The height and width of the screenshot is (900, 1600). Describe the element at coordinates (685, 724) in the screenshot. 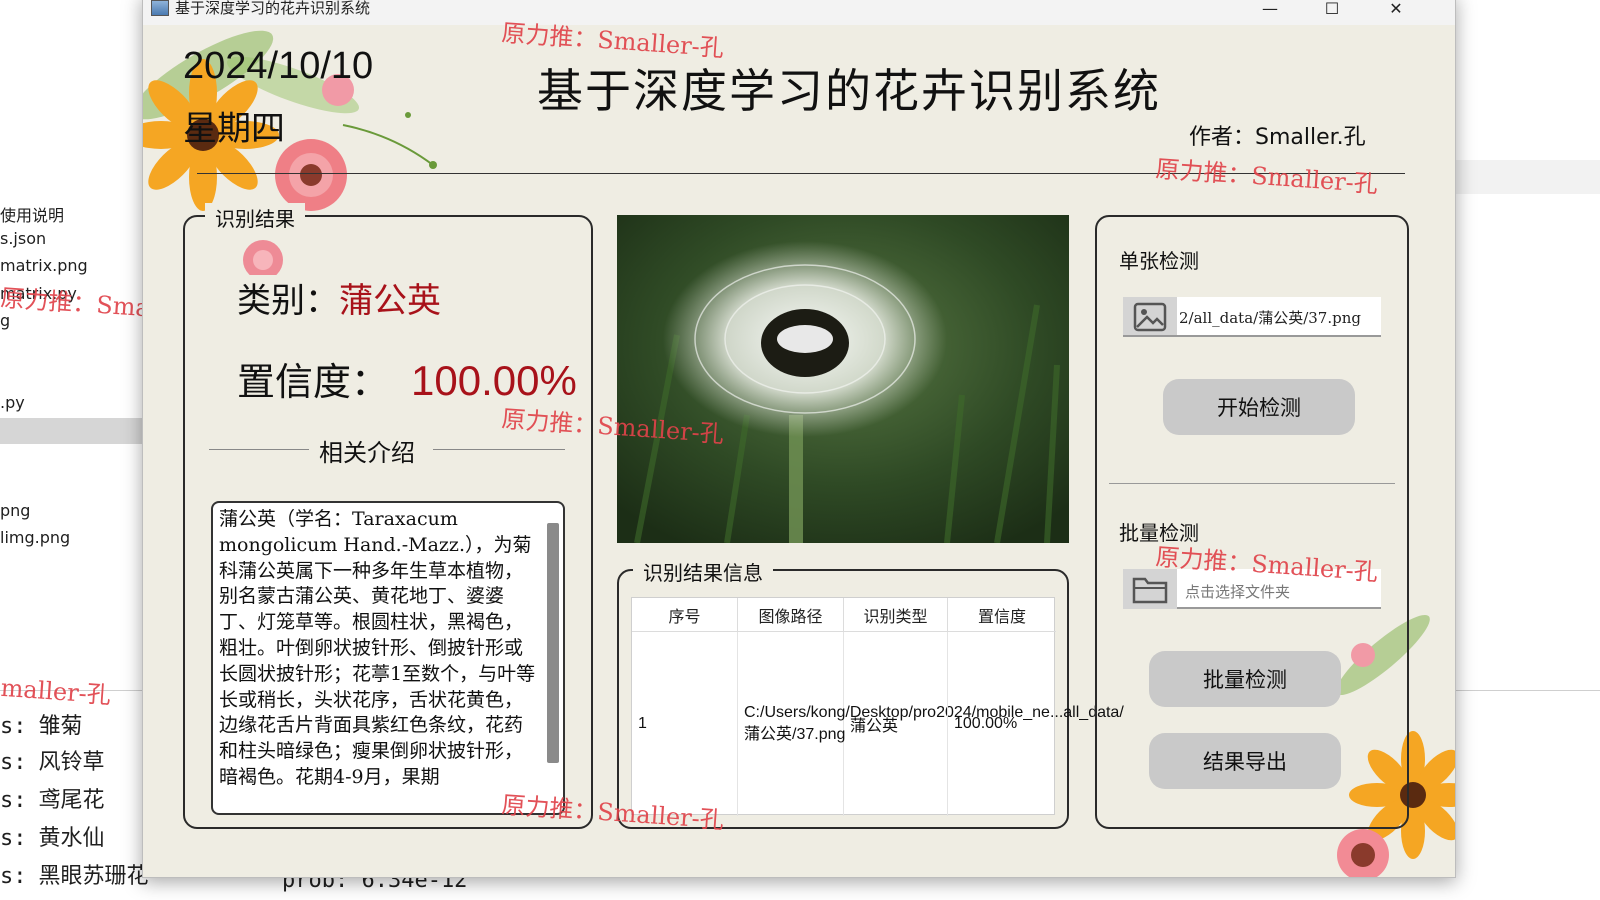

I see `table-cell-index: 1` at that location.